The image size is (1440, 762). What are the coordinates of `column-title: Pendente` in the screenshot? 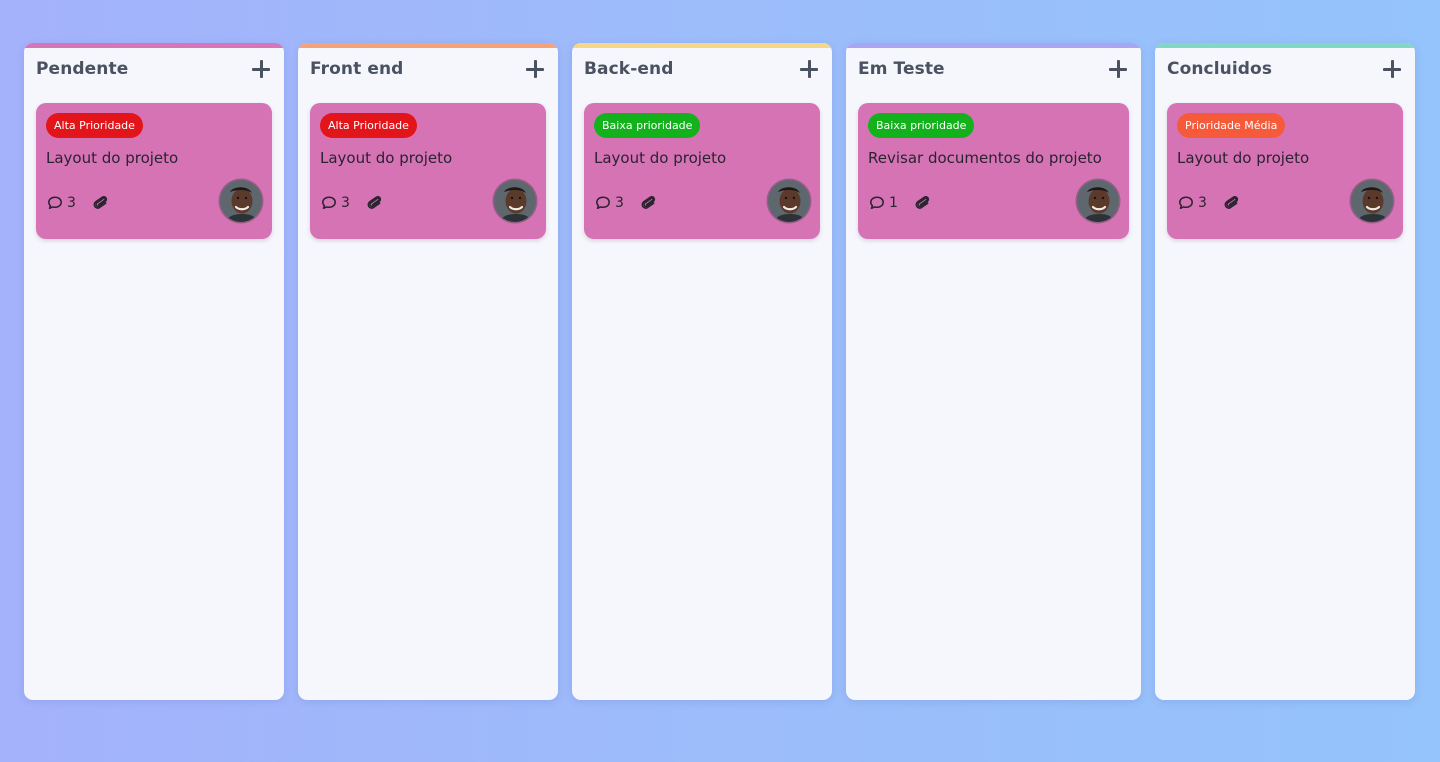 It's located at (82, 69).